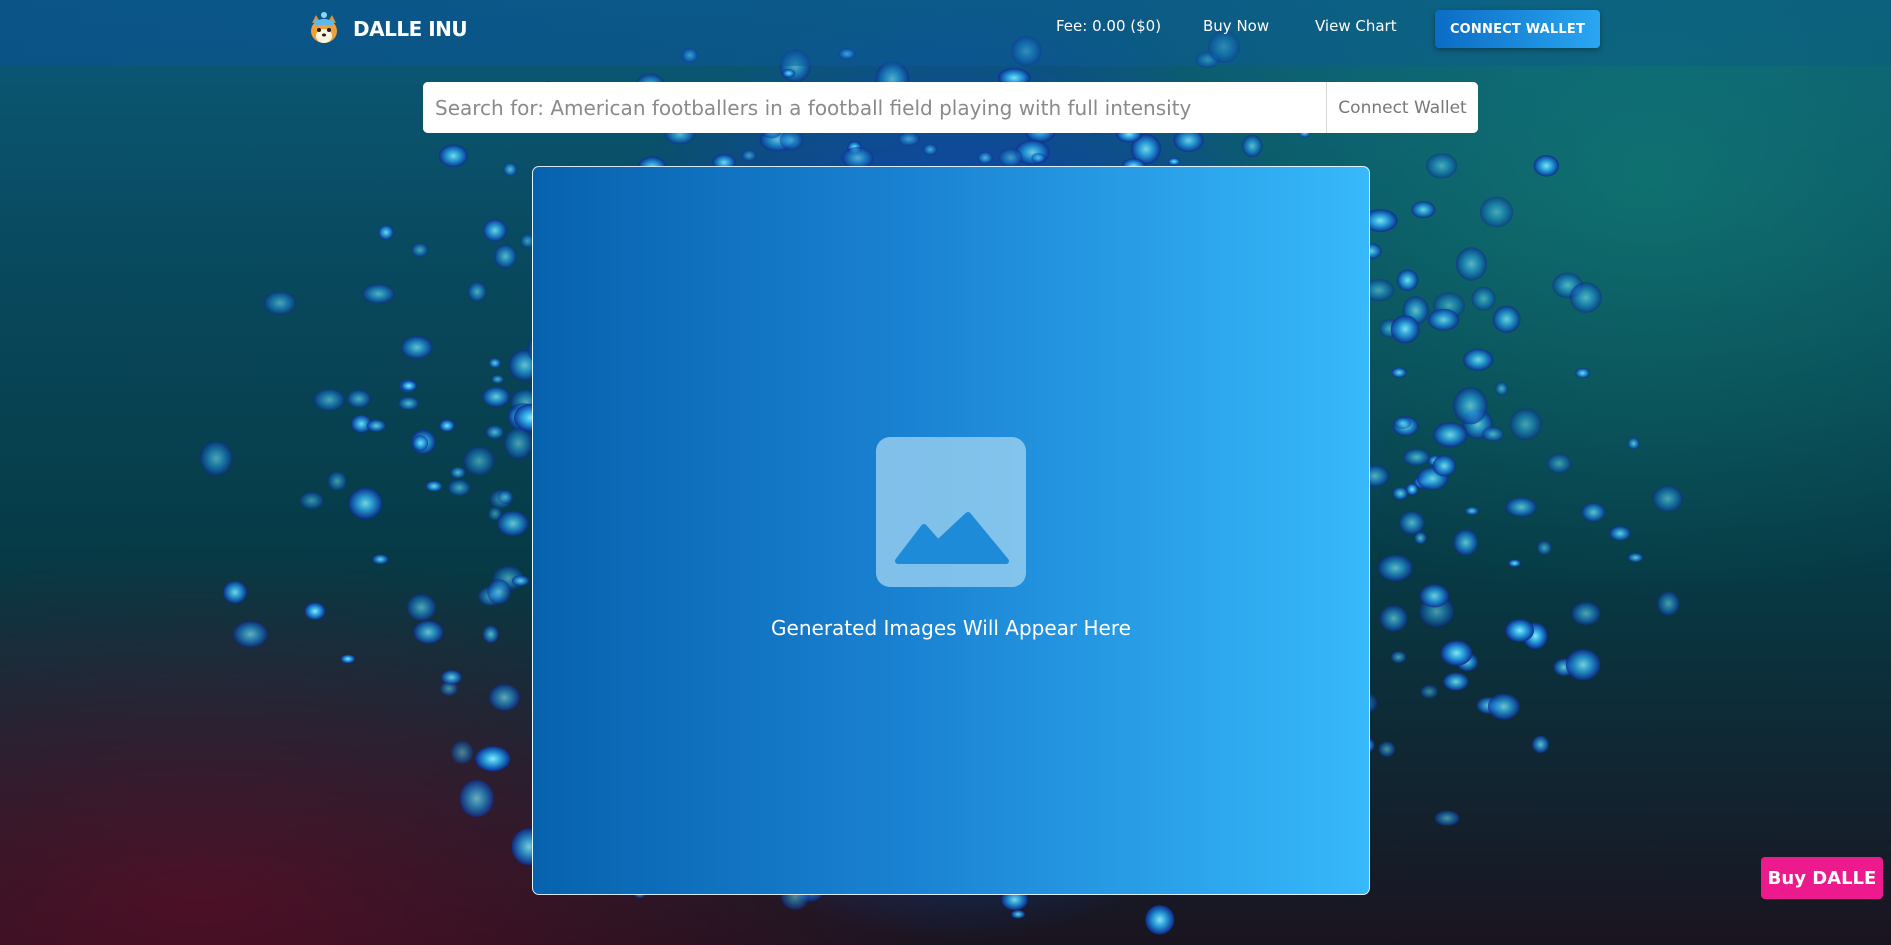  Describe the element at coordinates (410, 29) in the screenshot. I see `brand-name: DALLE INU` at that location.